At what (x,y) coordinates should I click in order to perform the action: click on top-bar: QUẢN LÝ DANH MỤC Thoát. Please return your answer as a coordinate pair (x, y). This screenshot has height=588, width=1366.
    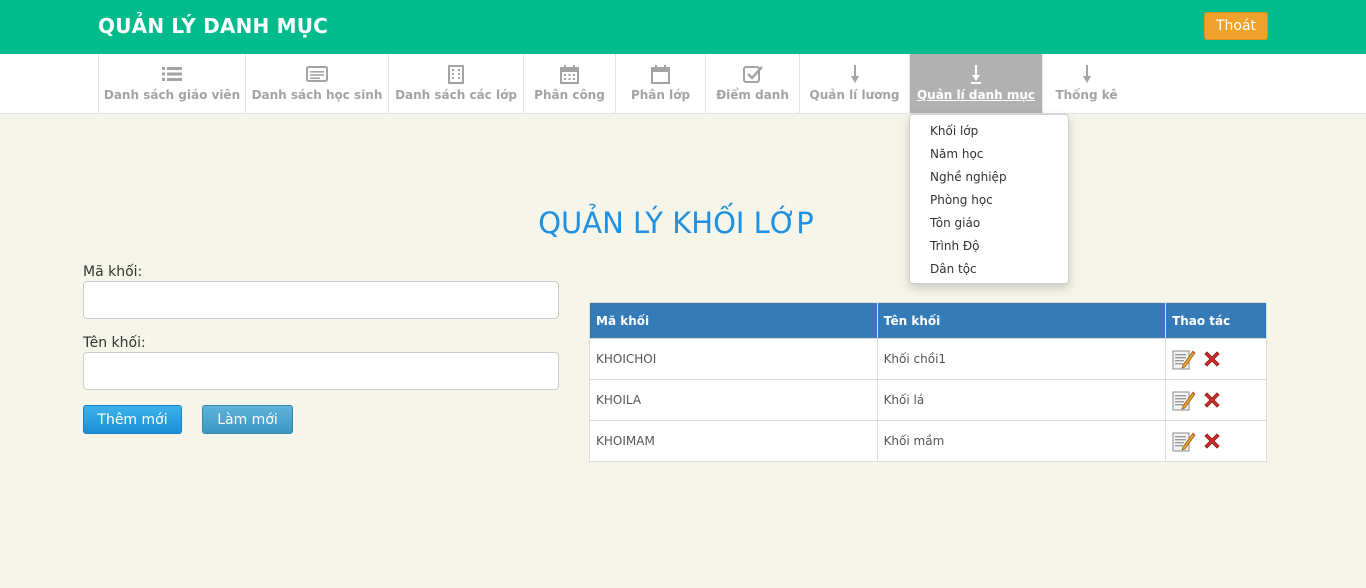
    Looking at the image, I should click on (683, 27).